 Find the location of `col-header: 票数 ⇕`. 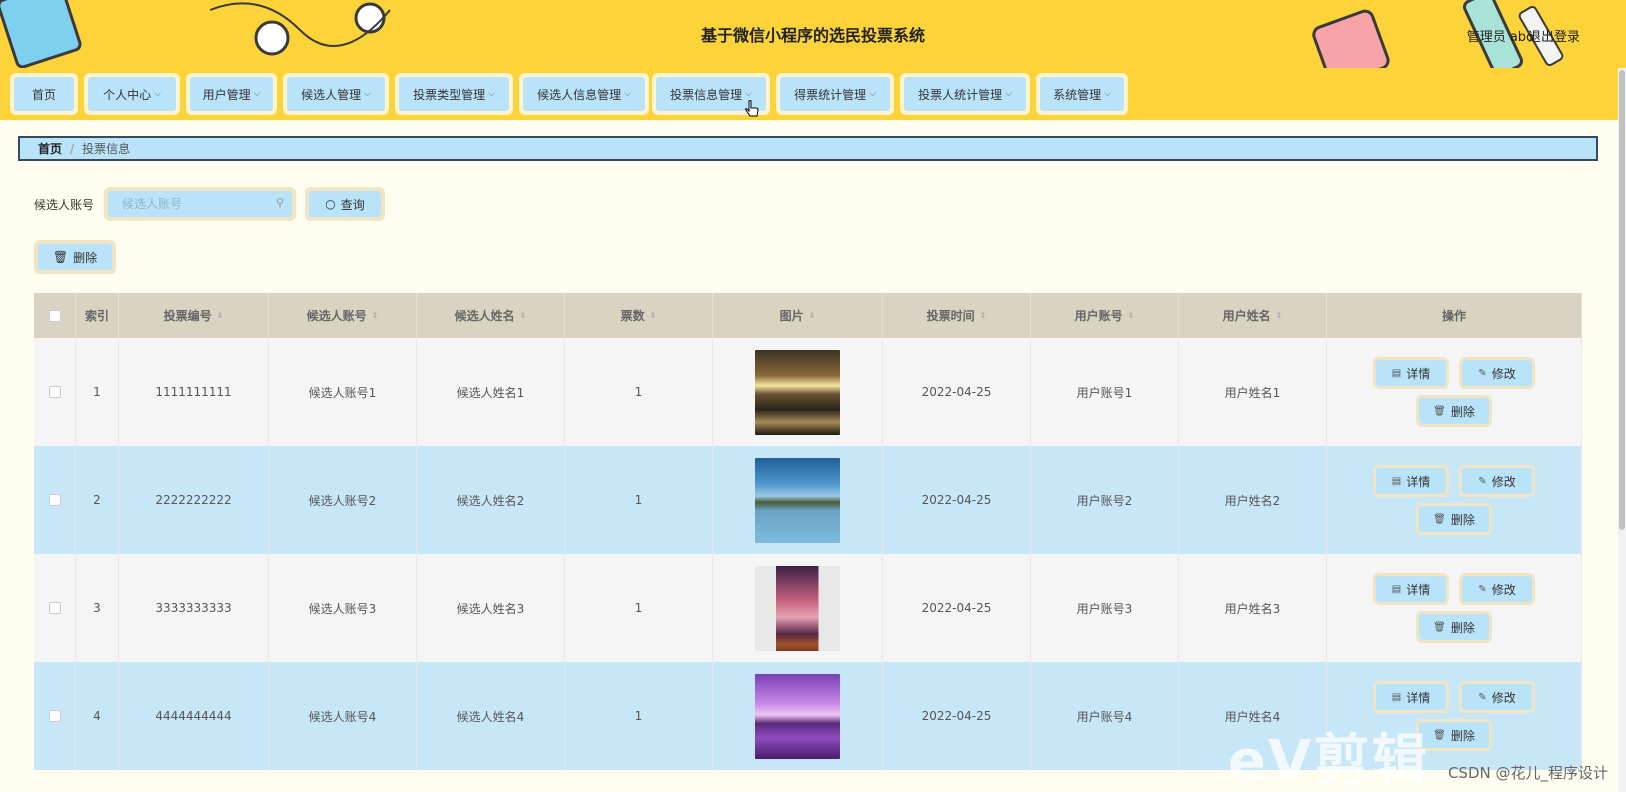

col-header: 票数 ⇕ is located at coordinates (639, 315).